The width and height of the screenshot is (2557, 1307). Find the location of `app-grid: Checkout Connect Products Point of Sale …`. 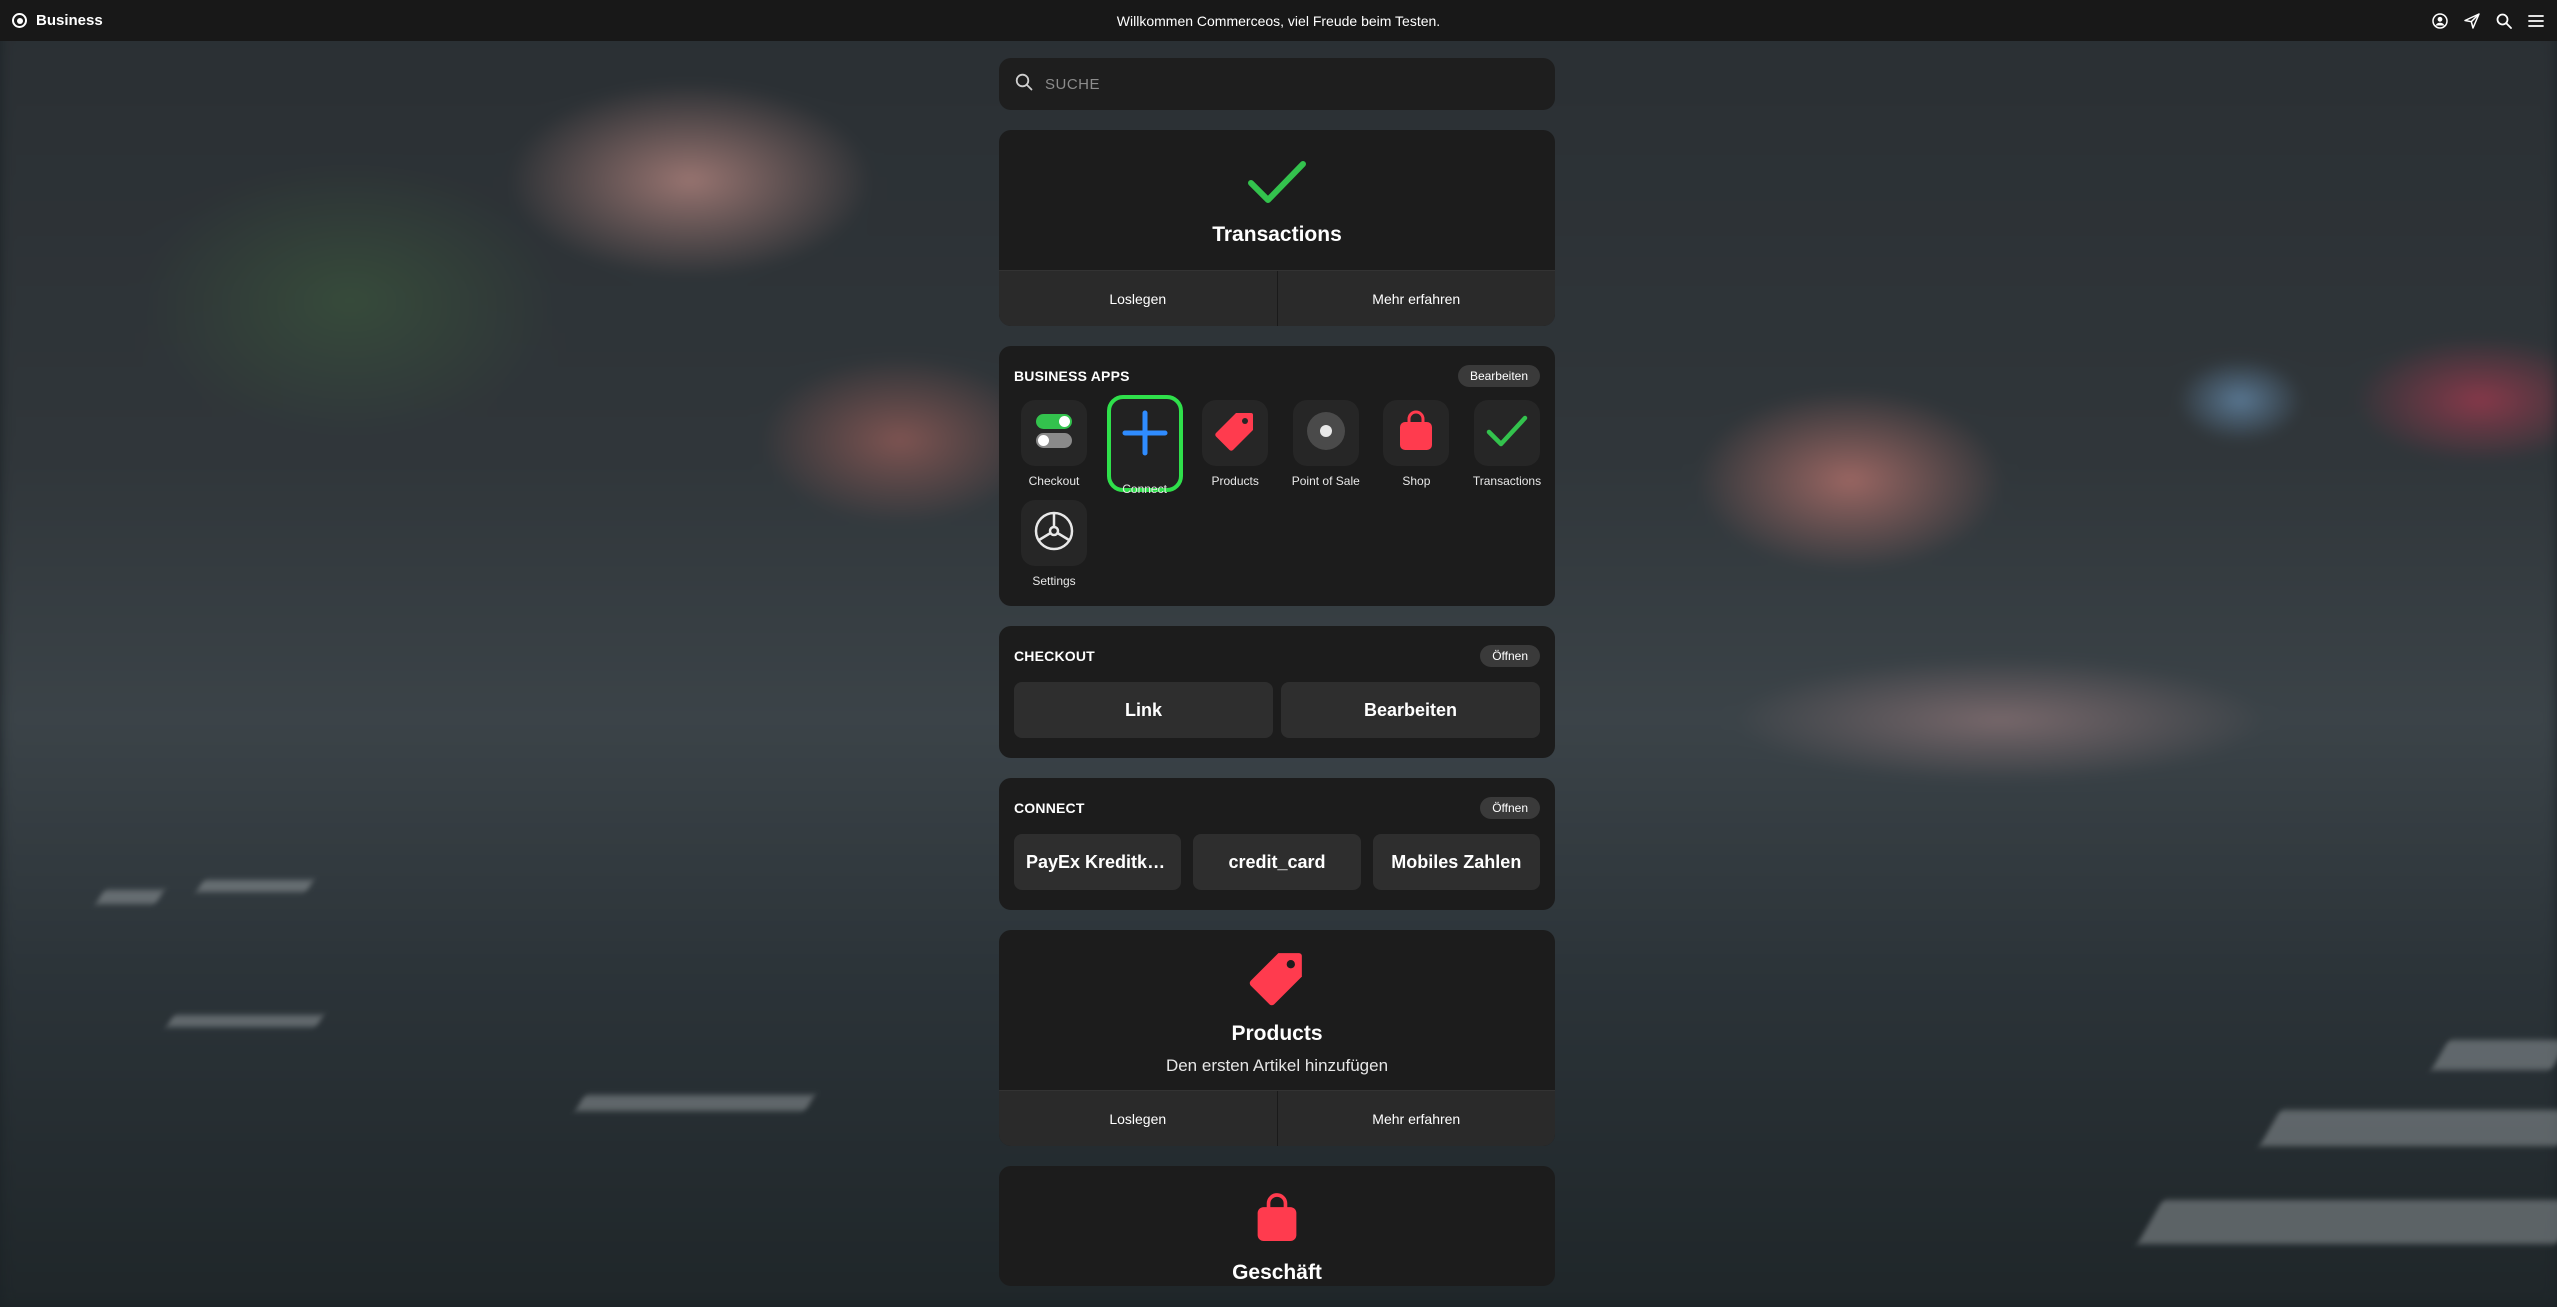

app-grid: Checkout Connect Products Point of Sale … is located at coordinates (1277, 497).